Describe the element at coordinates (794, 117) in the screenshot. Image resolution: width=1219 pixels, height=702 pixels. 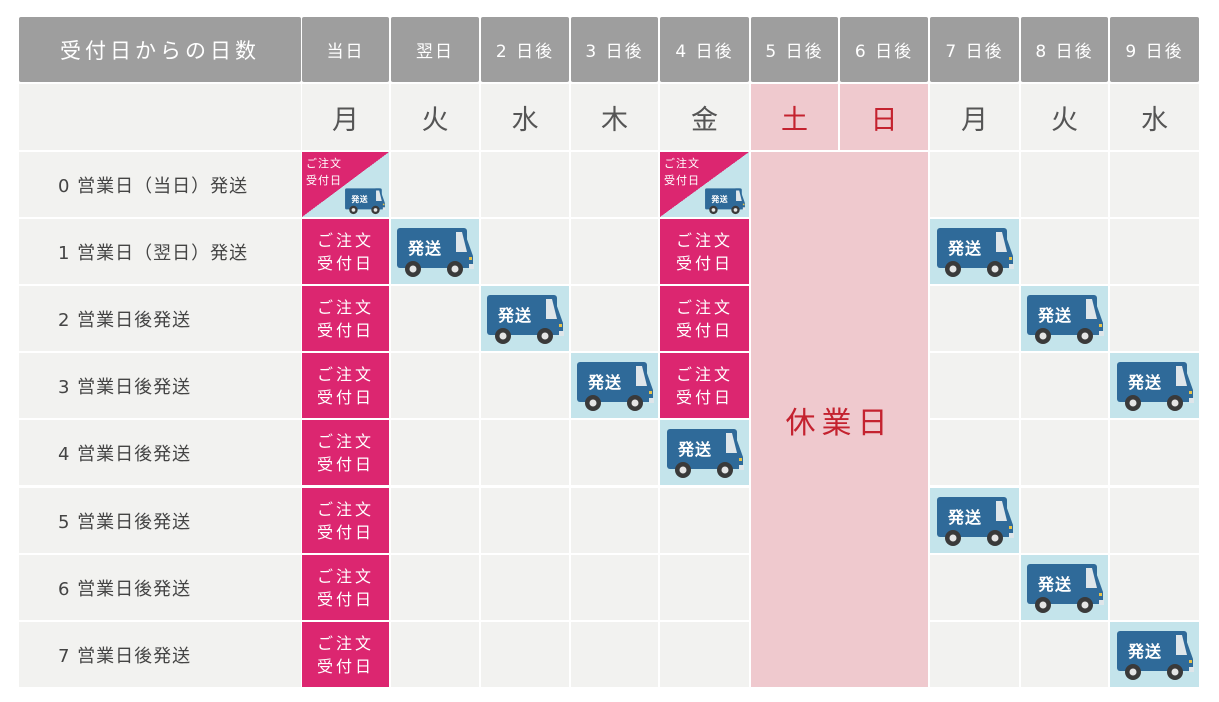
I see `weekday-holiday: 土` at that location.